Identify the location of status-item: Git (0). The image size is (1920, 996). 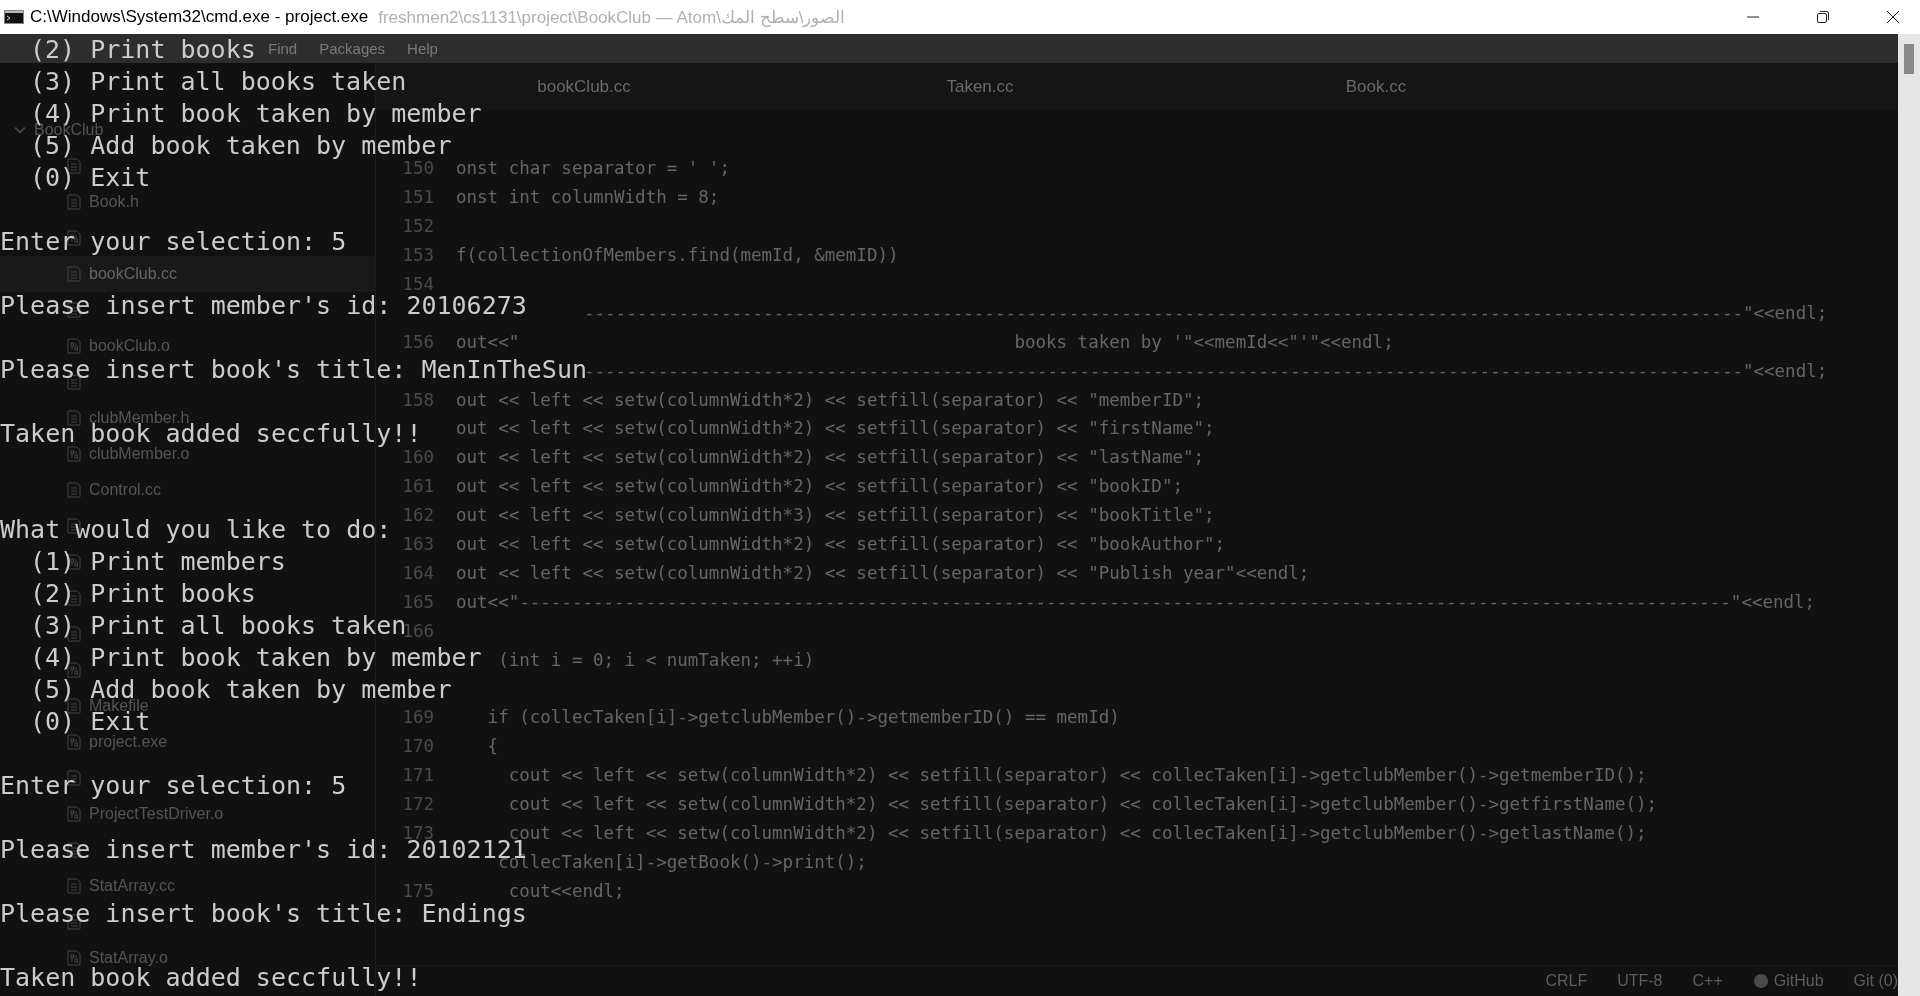
(1875, 981).